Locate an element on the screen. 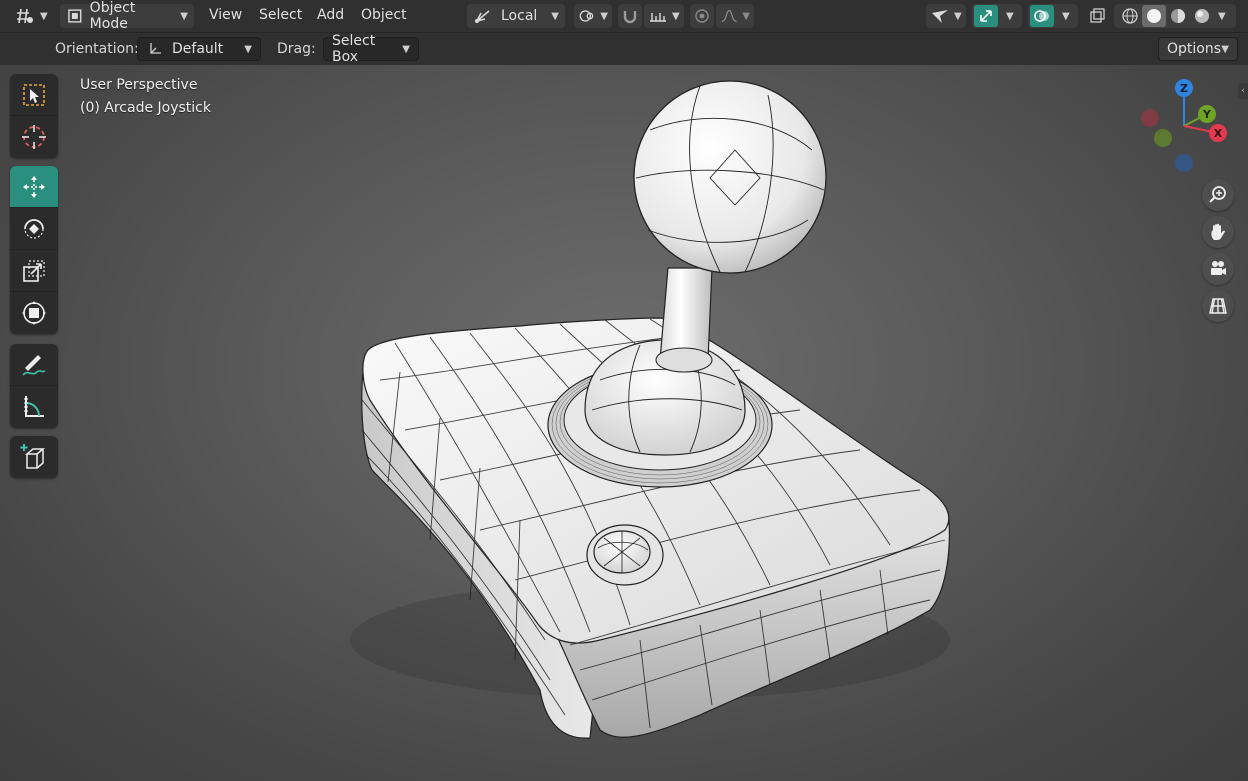  xray-icon is located at coordinates (1097, 15).